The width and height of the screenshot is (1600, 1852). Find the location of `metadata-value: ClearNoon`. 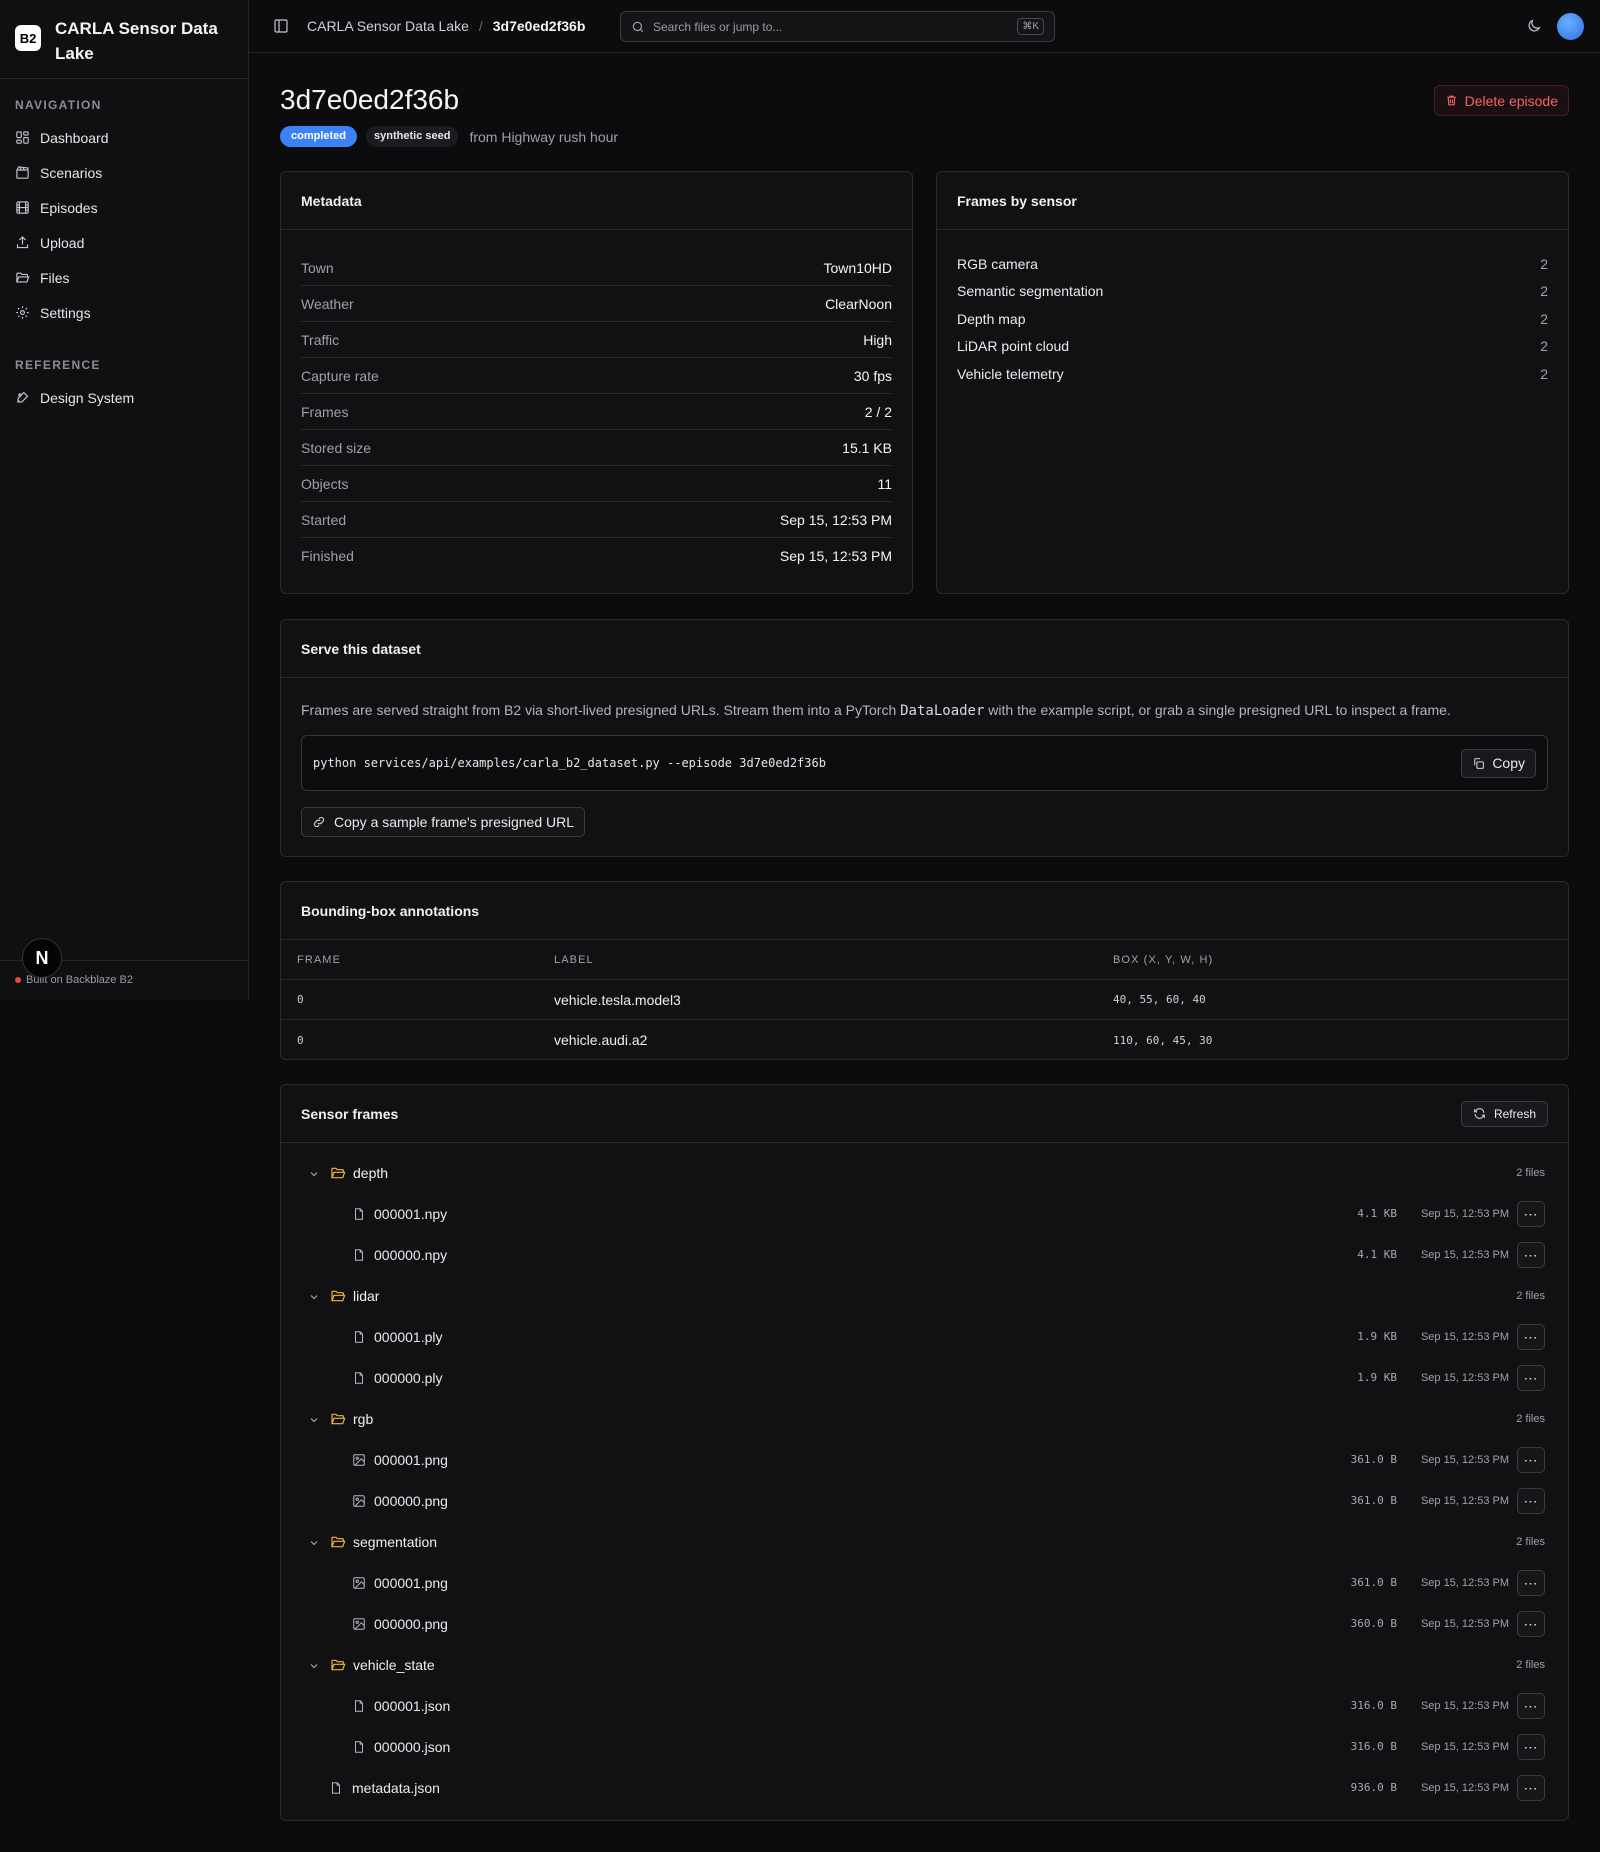

metadata-value: ClearNoon is located at coordinates (858, 303).